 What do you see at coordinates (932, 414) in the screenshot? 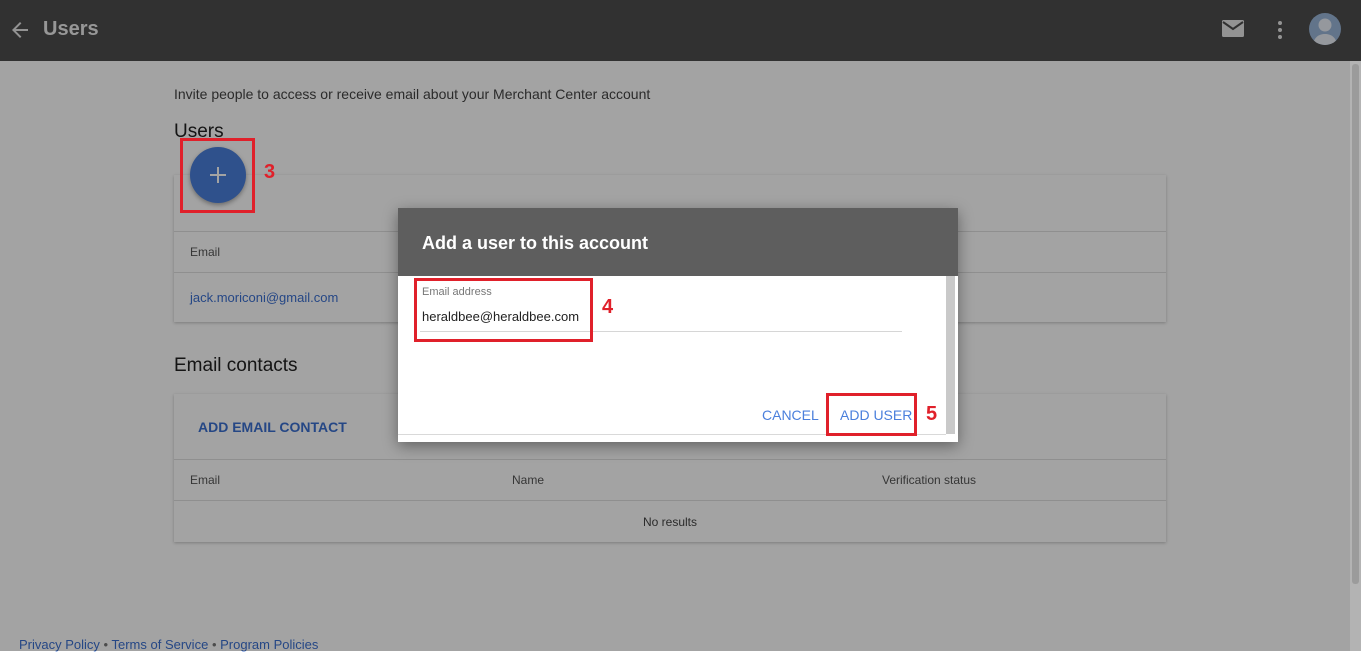
I see `annotation-number-5: 5` at bounding box center [932, 414].